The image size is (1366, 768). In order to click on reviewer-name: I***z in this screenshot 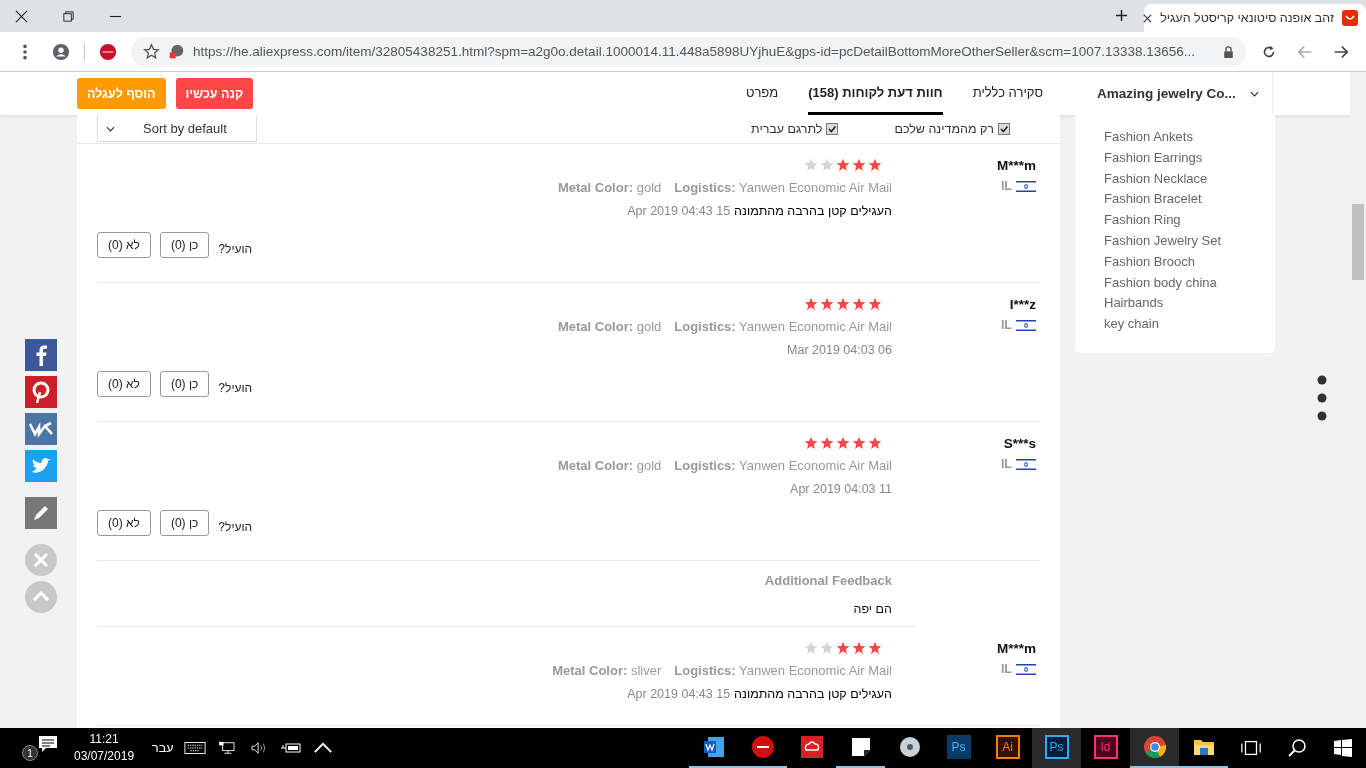, I will do `click(1022, 304)`.